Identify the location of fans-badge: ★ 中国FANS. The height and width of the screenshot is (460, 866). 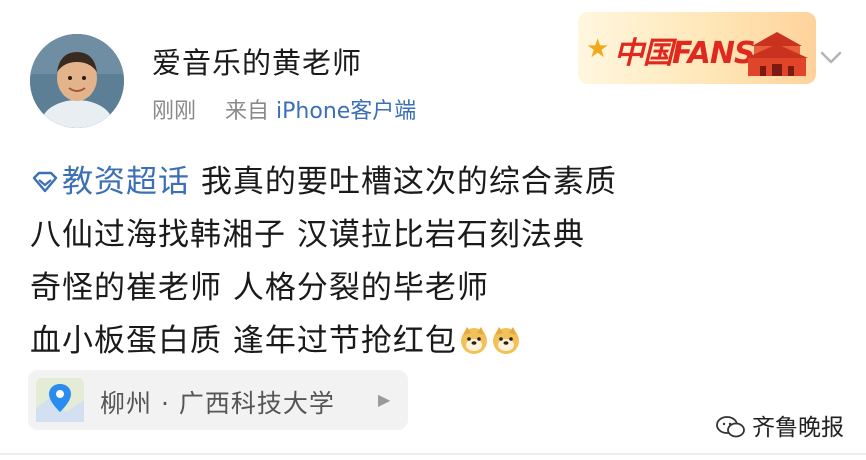
(697, 48).